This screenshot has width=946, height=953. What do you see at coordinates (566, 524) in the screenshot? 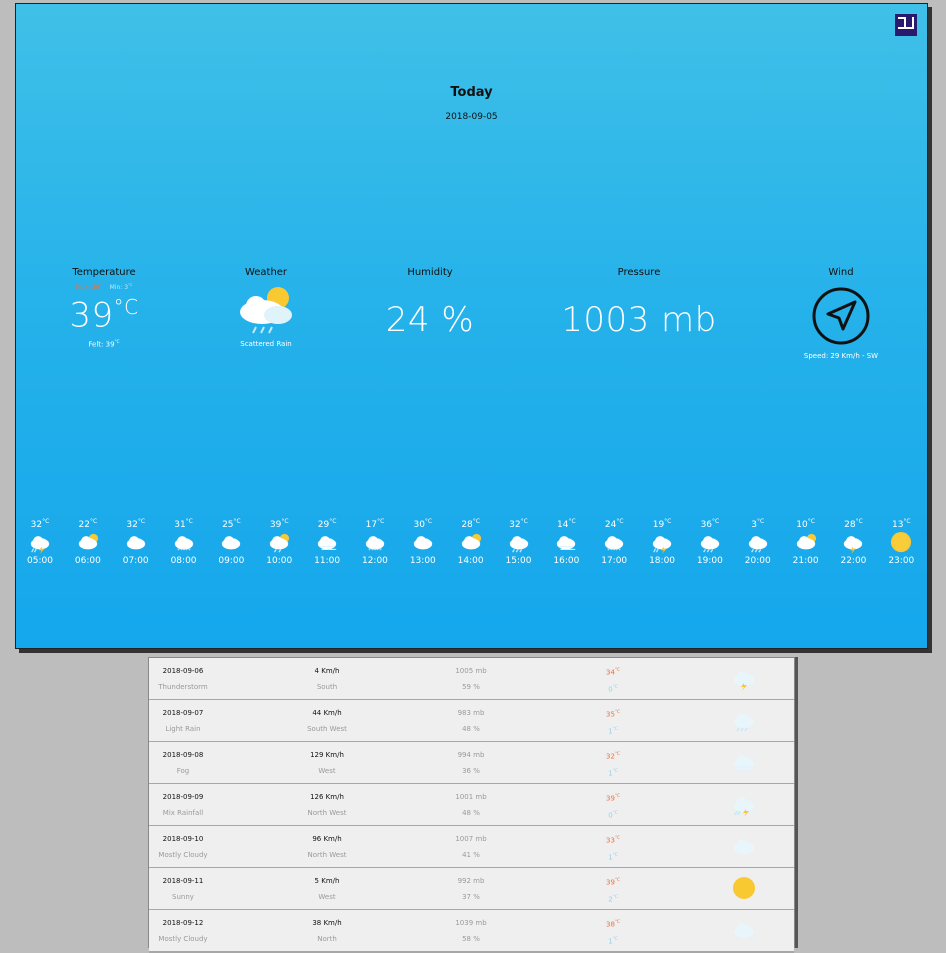
I see `hour-temp: 14°C` at bounding box center [566, 524].